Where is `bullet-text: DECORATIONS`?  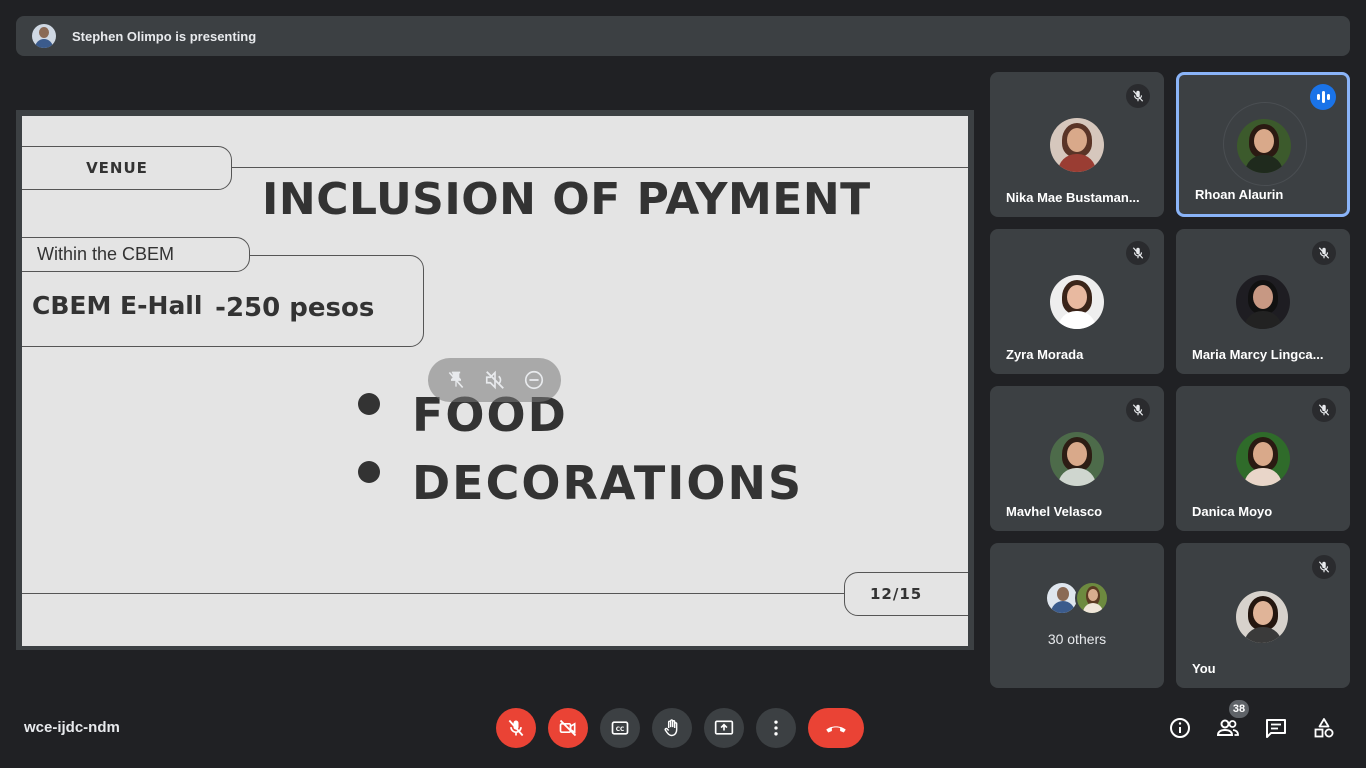
bullet-text: DECORATIONS is located at coordinates (608, 483).